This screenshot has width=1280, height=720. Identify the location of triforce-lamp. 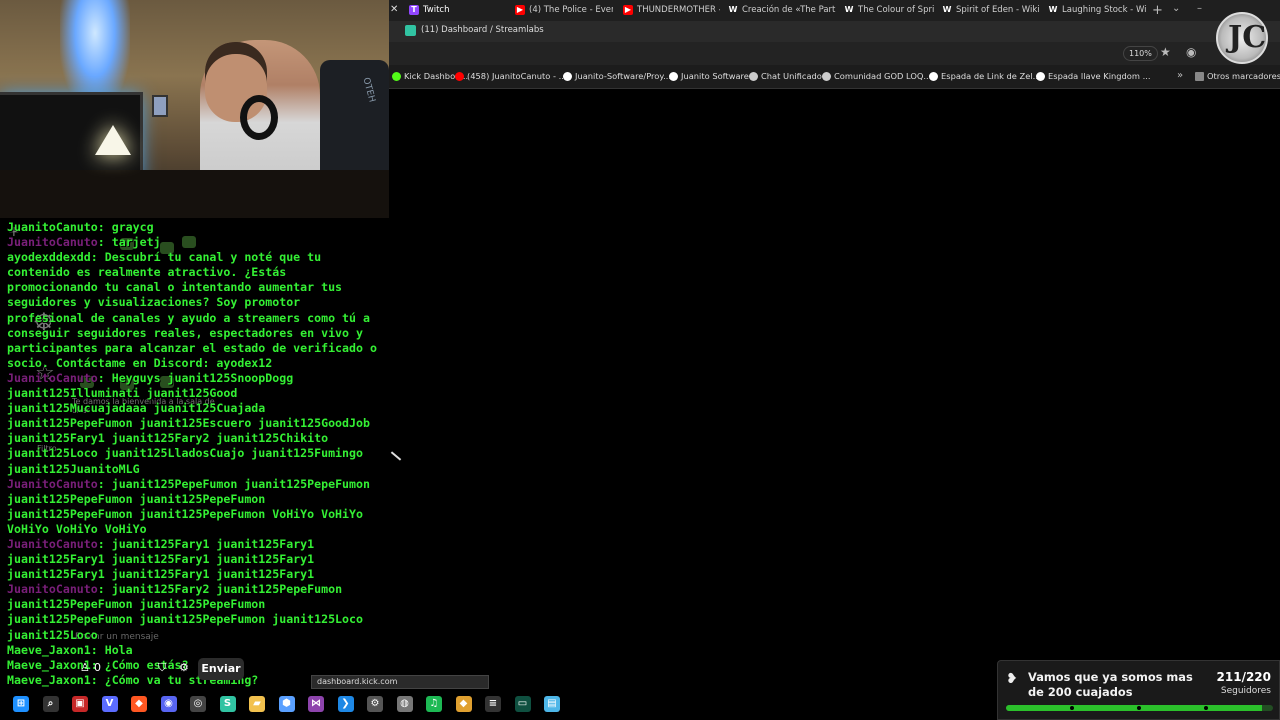
(113, 140).